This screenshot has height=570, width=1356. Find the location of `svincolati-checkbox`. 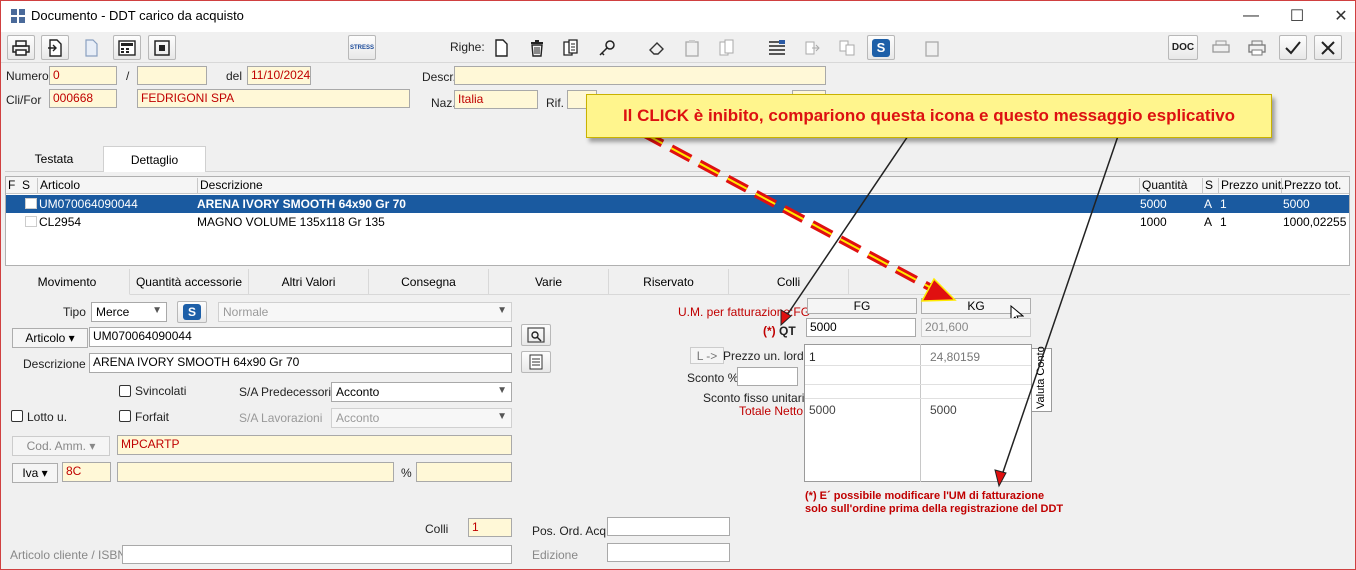

svincolati-checkbox is located at coordinates (125, 391).